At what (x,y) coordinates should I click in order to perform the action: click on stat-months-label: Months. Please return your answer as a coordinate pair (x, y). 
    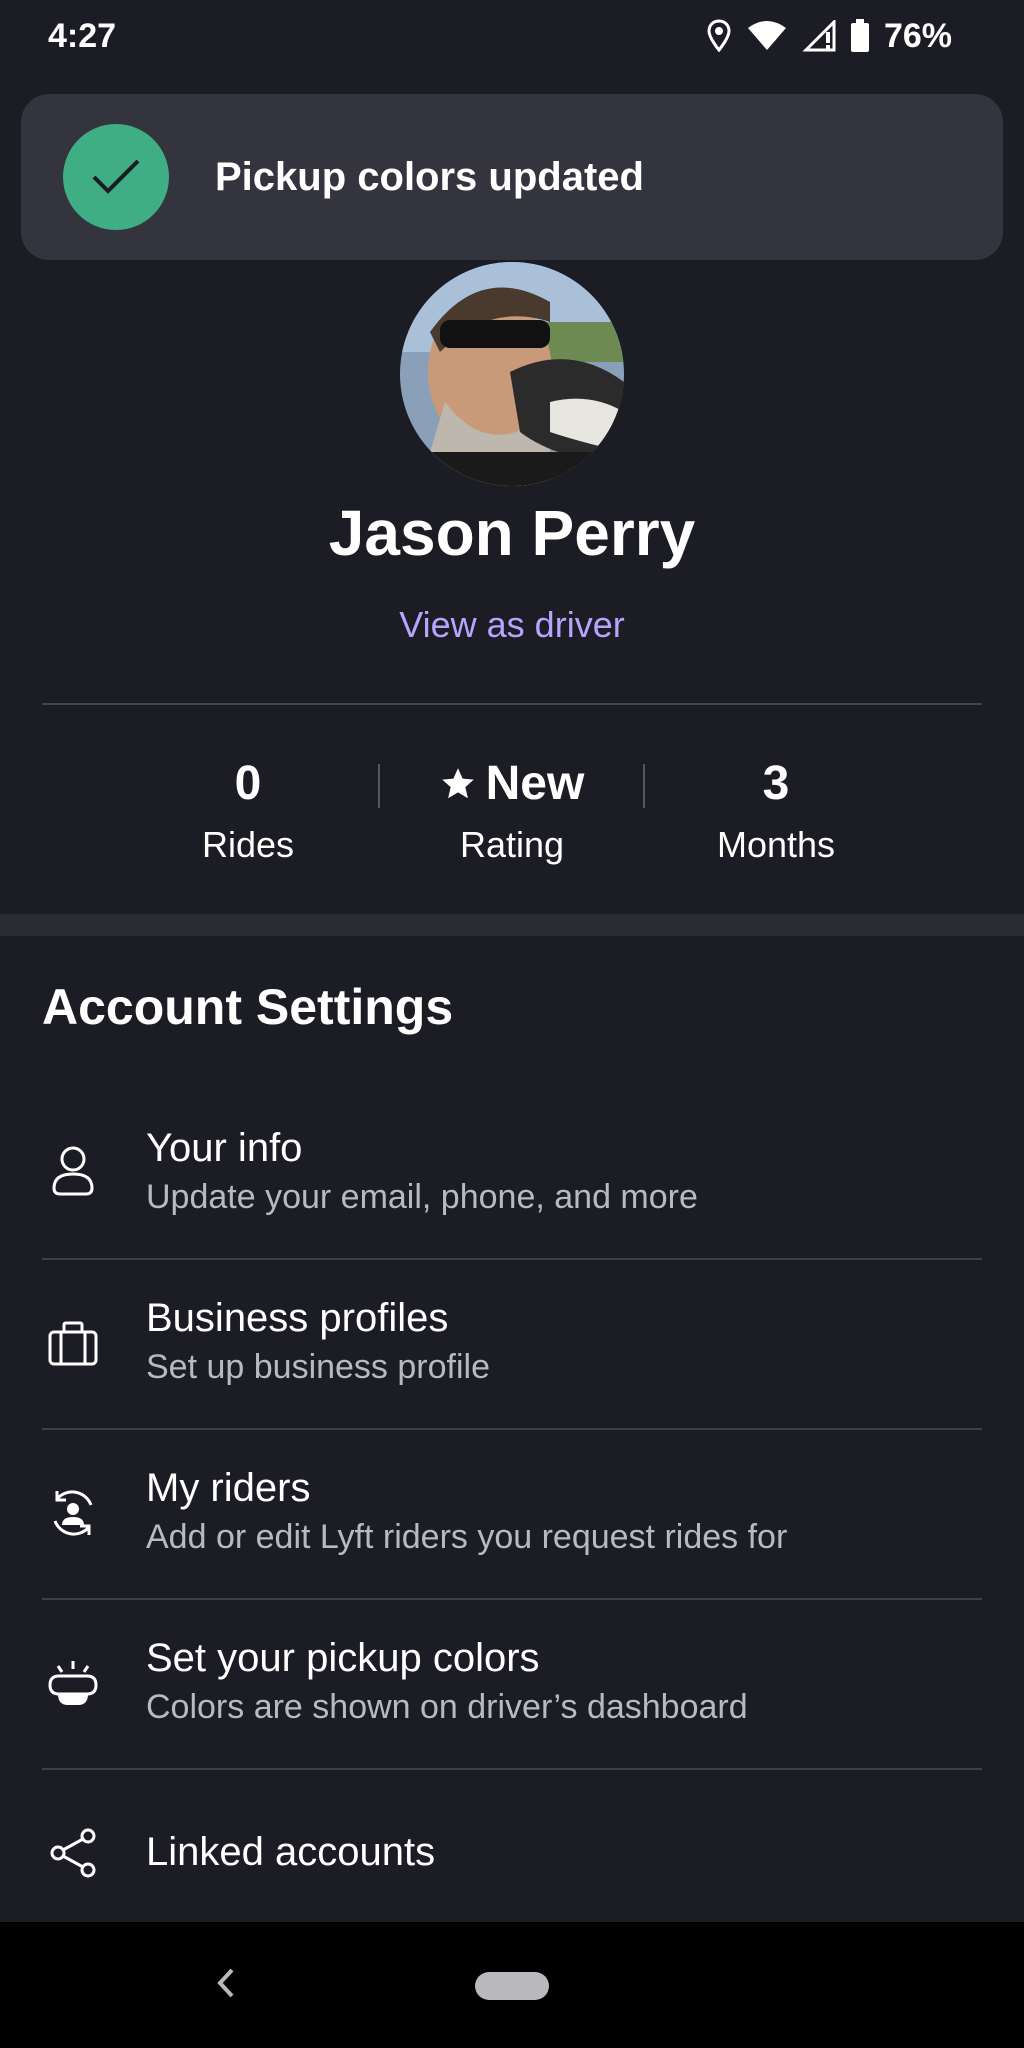
    Looking at the image, I should click on (776, 844).